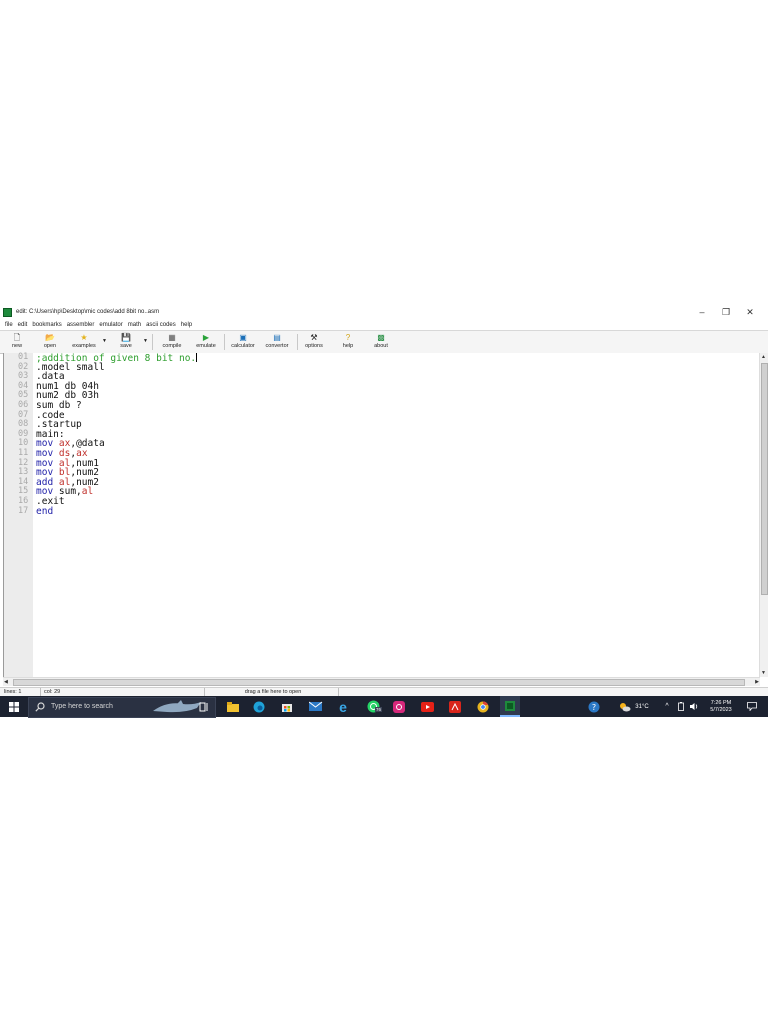 Image resolution: width=768 pixels, height=1024 pixels. I want to click on file-explorer-button, so click(233, 706).